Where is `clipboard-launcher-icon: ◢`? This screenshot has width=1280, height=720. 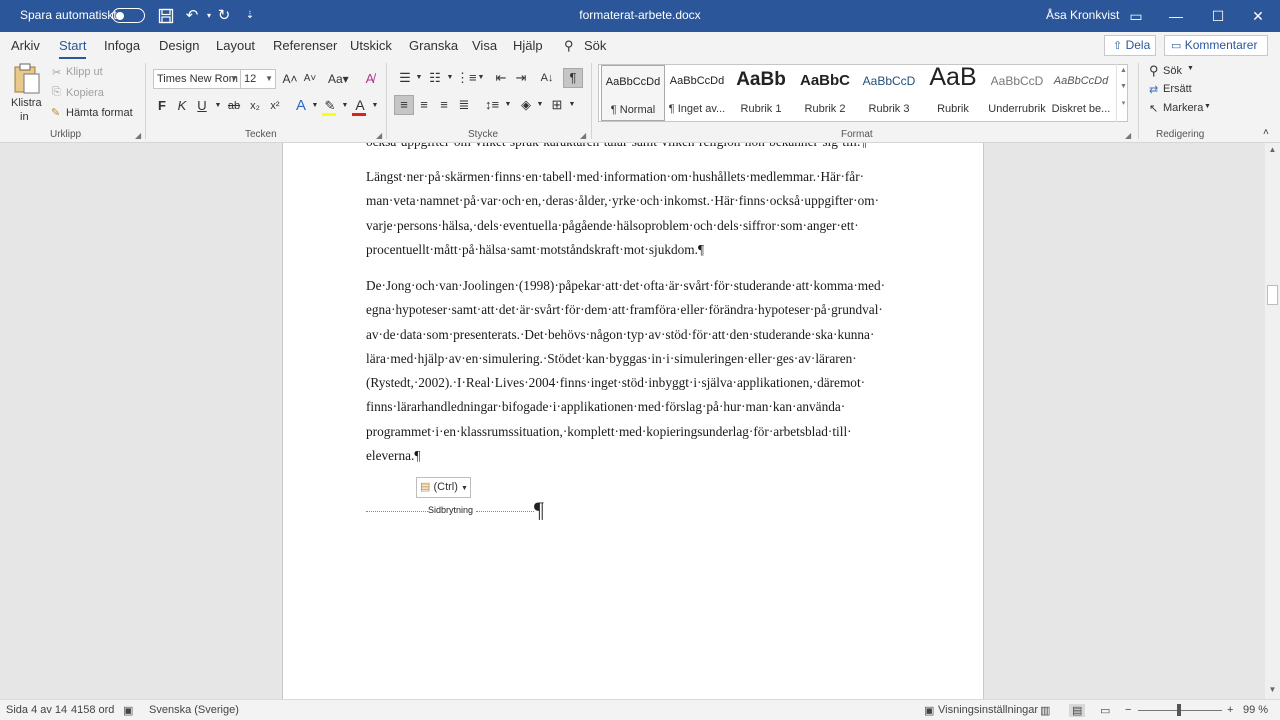 clipboard-launcher-icon: ◢ is located at coordinates (138, 135).